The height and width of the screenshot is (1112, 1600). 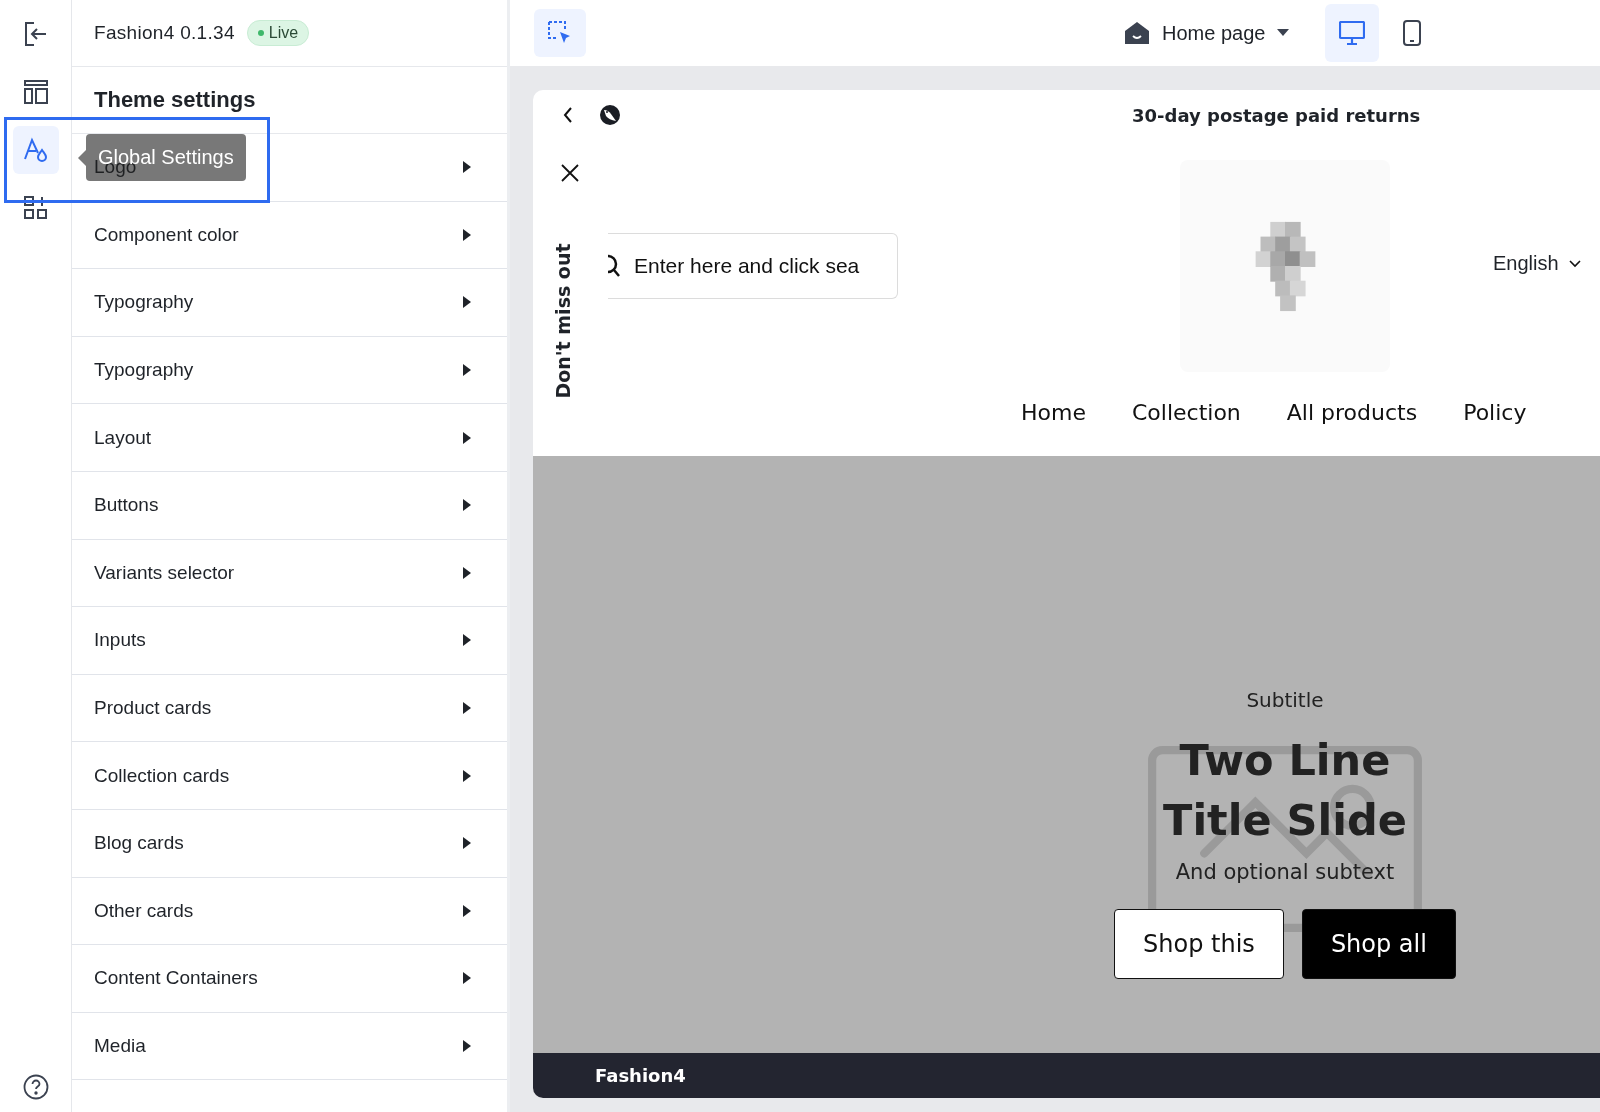 What do you see at coordinates (1285, 700) in the screenshot?
I see `hero-subtitle: Subtitle` at bounding box center [1285, 700].